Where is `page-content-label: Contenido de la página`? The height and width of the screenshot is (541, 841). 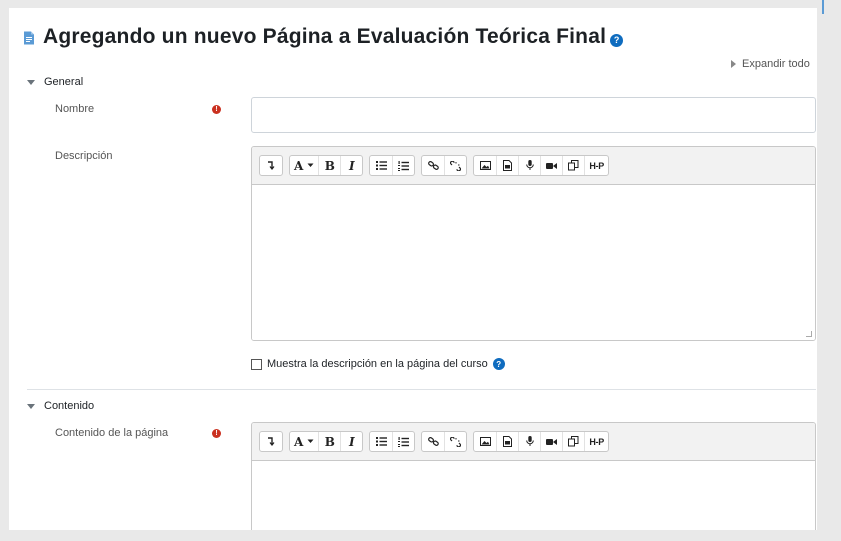 page-content-label: Contenido de la página is located at coordinates (112, 433).